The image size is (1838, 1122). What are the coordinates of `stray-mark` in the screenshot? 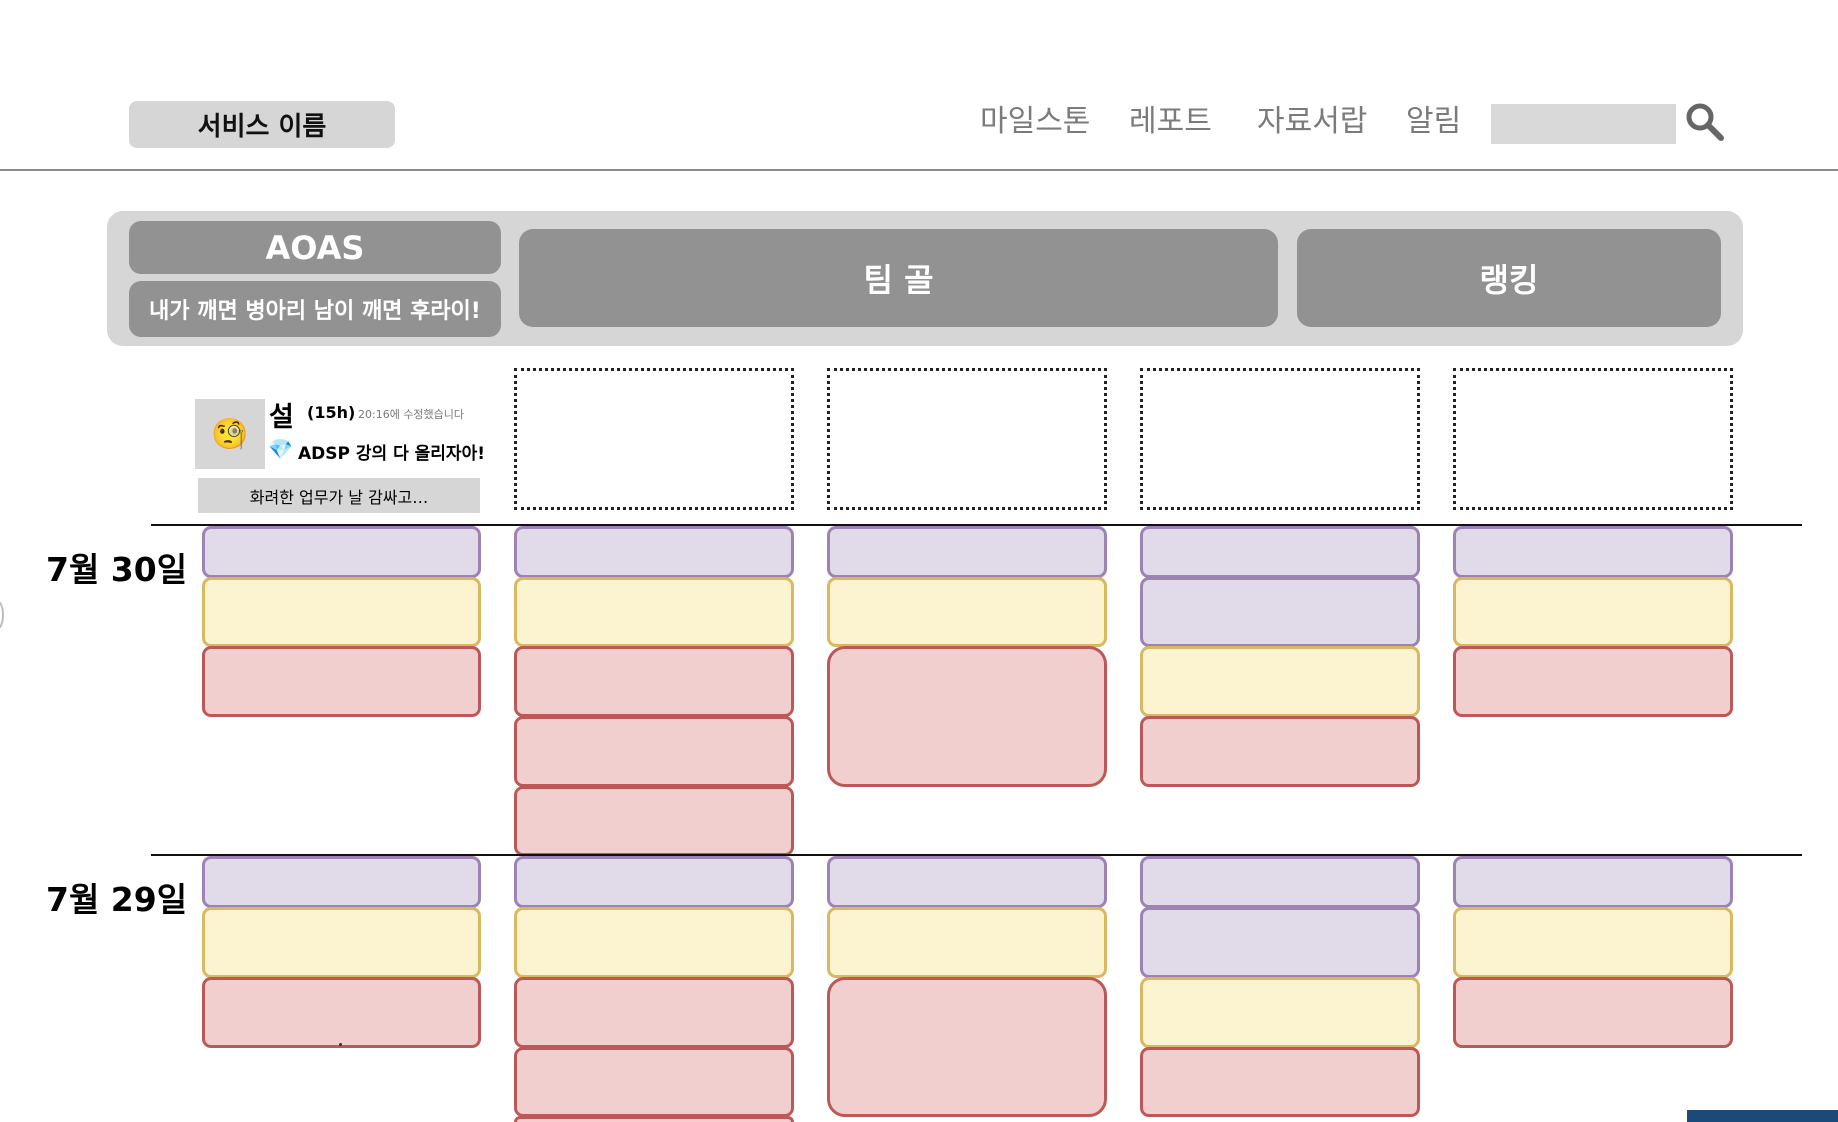 It's located at (340, 1044).